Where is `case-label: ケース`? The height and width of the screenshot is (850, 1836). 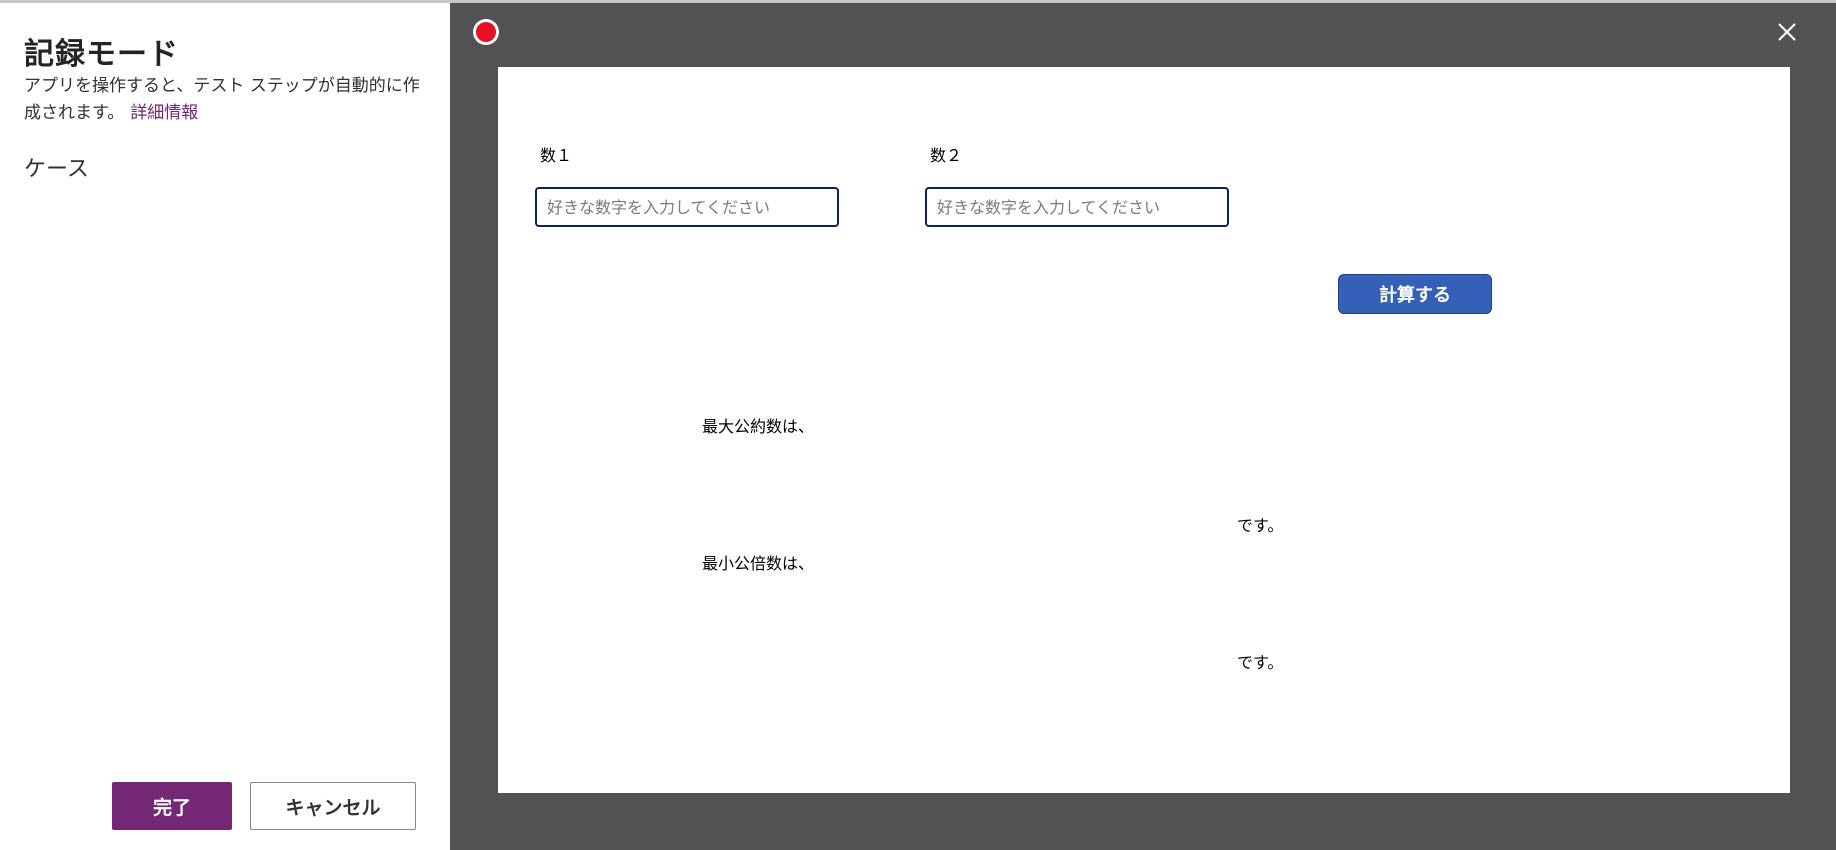
case-label: ケース is located at coordinates (56, 169).